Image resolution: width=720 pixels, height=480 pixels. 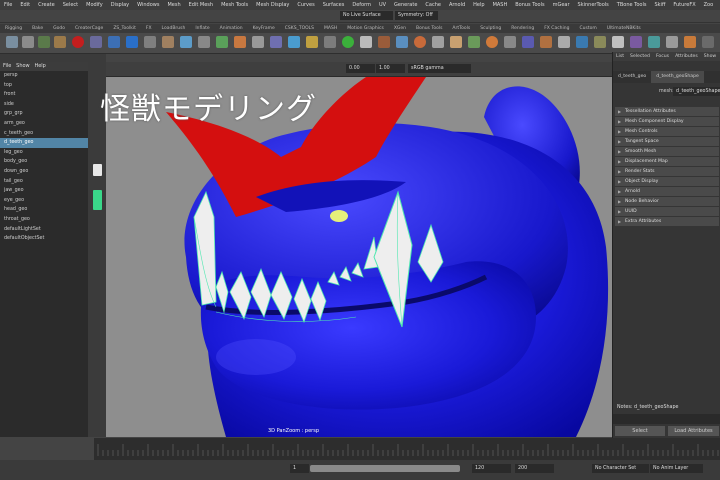 What do you see at coordinates (78, 42) in the screenshot?
I see `delete-icon` at bounding box center [78, 42].